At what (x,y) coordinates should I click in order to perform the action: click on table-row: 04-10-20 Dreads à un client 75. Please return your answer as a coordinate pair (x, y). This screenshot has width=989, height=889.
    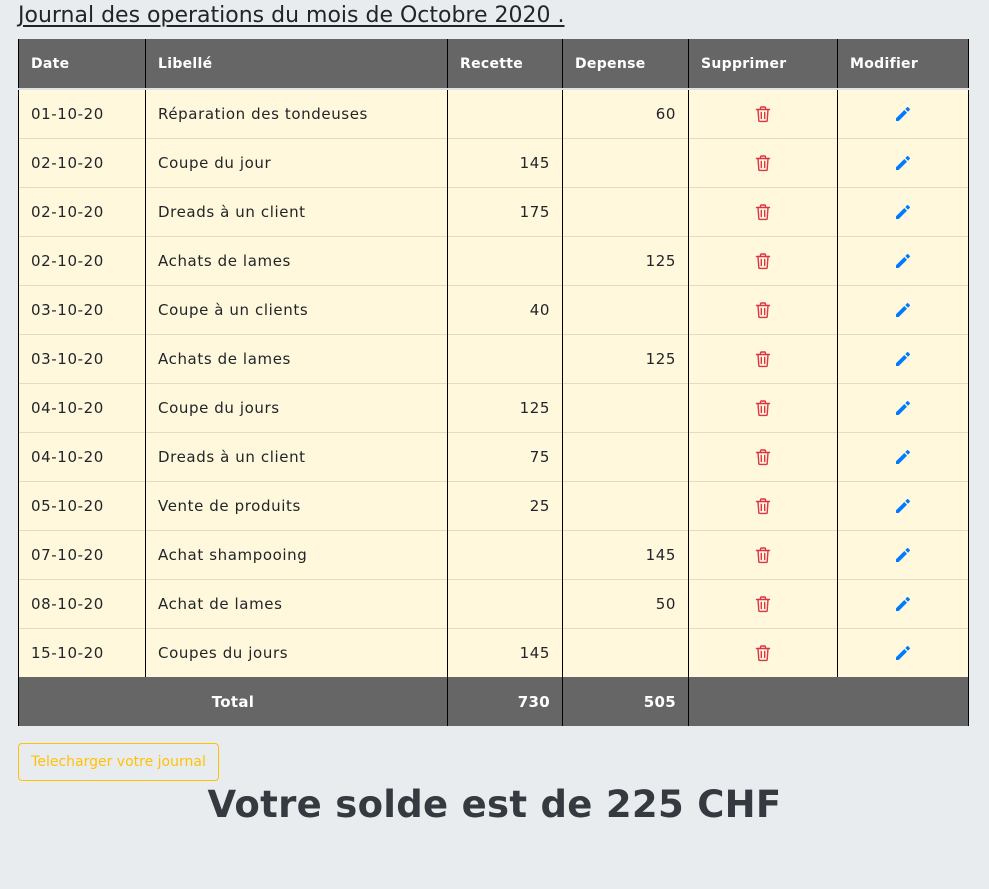
    Looking at the image, I should click on (493, 456).